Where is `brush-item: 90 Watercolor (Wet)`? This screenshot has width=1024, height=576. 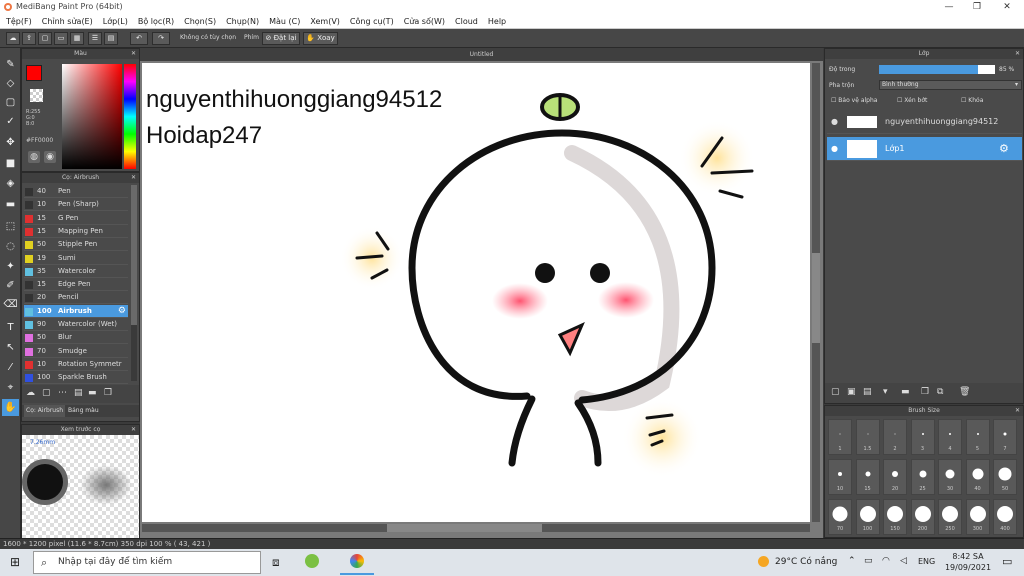
brush-item: 90 Watercolor (Wet) is located at coordinates (76, 324).